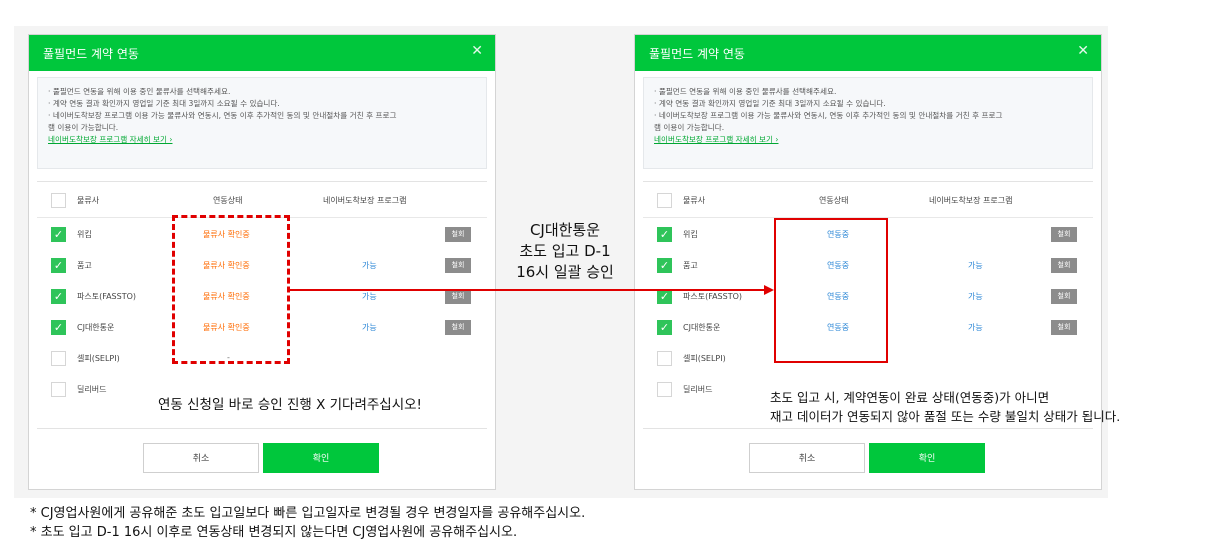 This screenshot has height=551, width=1212. I want to click on active-status-highlight, so click(831, 290).